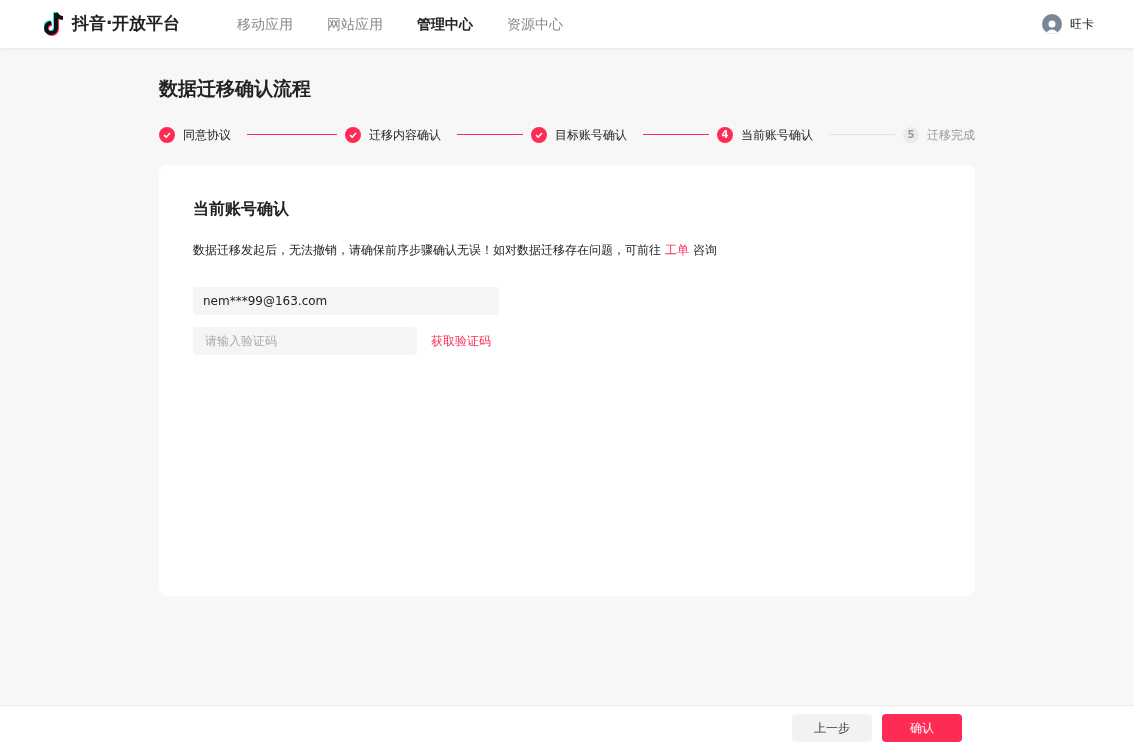 This screenshot has height=750, width=1134. I want to click on nav-tab: 管理中心, so click(445, 24).